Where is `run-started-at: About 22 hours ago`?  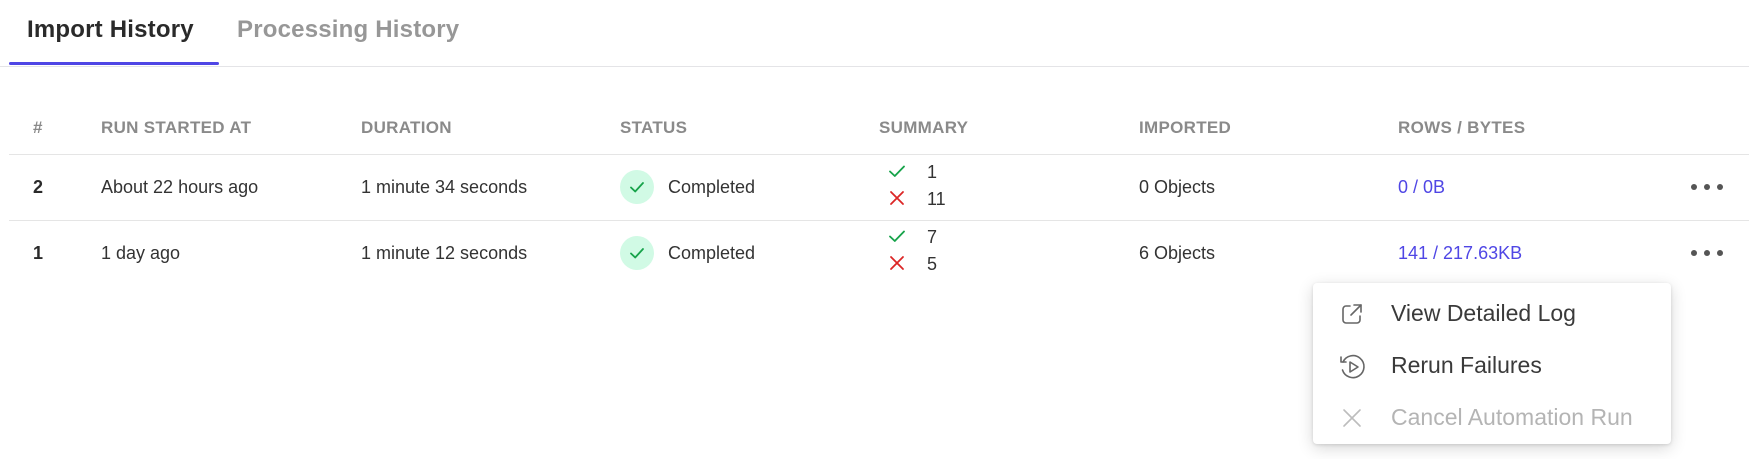
run-started-at: About 22 hours ago is located at coordinates (180, 187).